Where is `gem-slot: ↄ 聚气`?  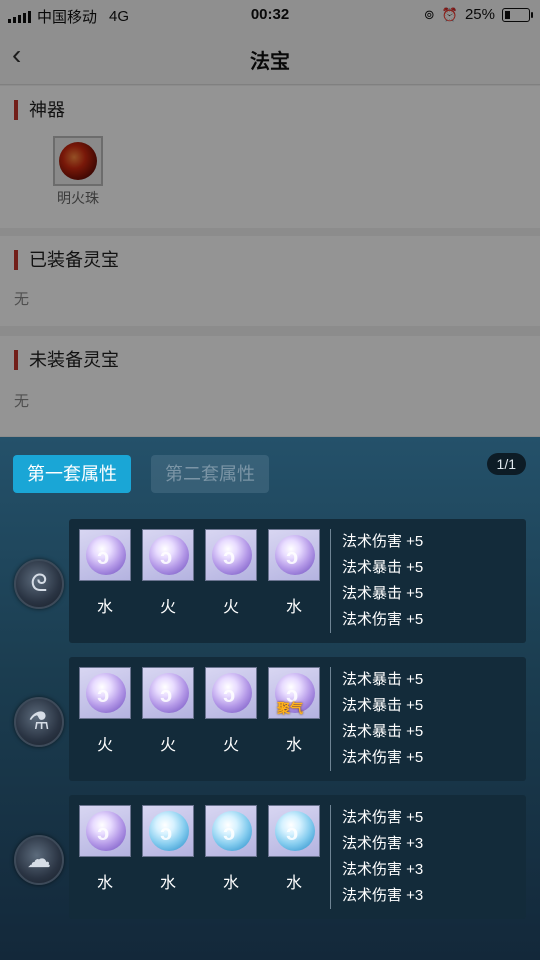 gem-slot: ↄ 聚气 is located at coordinates (294, 693).